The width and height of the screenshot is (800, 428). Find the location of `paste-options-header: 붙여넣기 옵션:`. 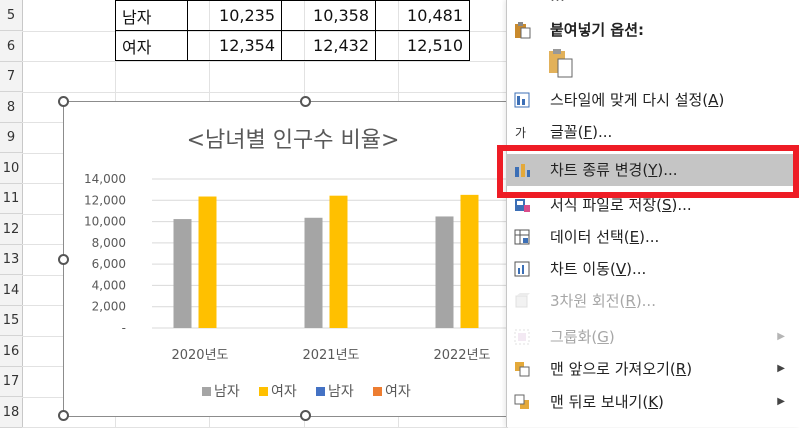

paste-options-header: 붙여넣기 옵션: is located at coordinates (653, 30).